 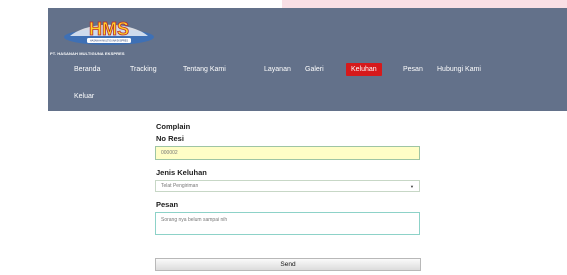 I want to click on pesan-value: Sorang nya belum sampai nih, so click(x=194, y=220).